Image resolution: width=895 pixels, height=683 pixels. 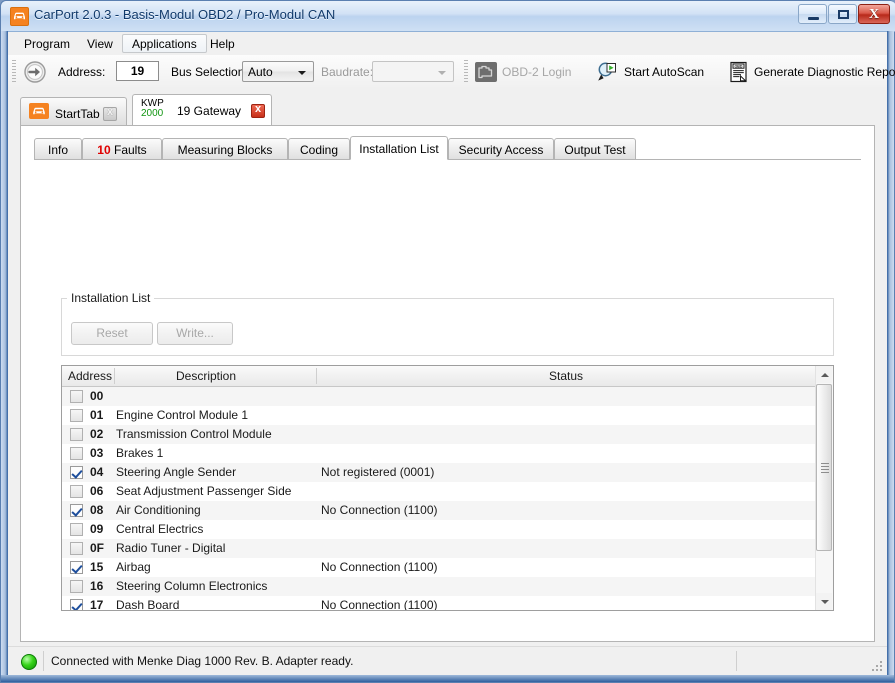 I want to click on minimize-button, so click(x=812, y=14).